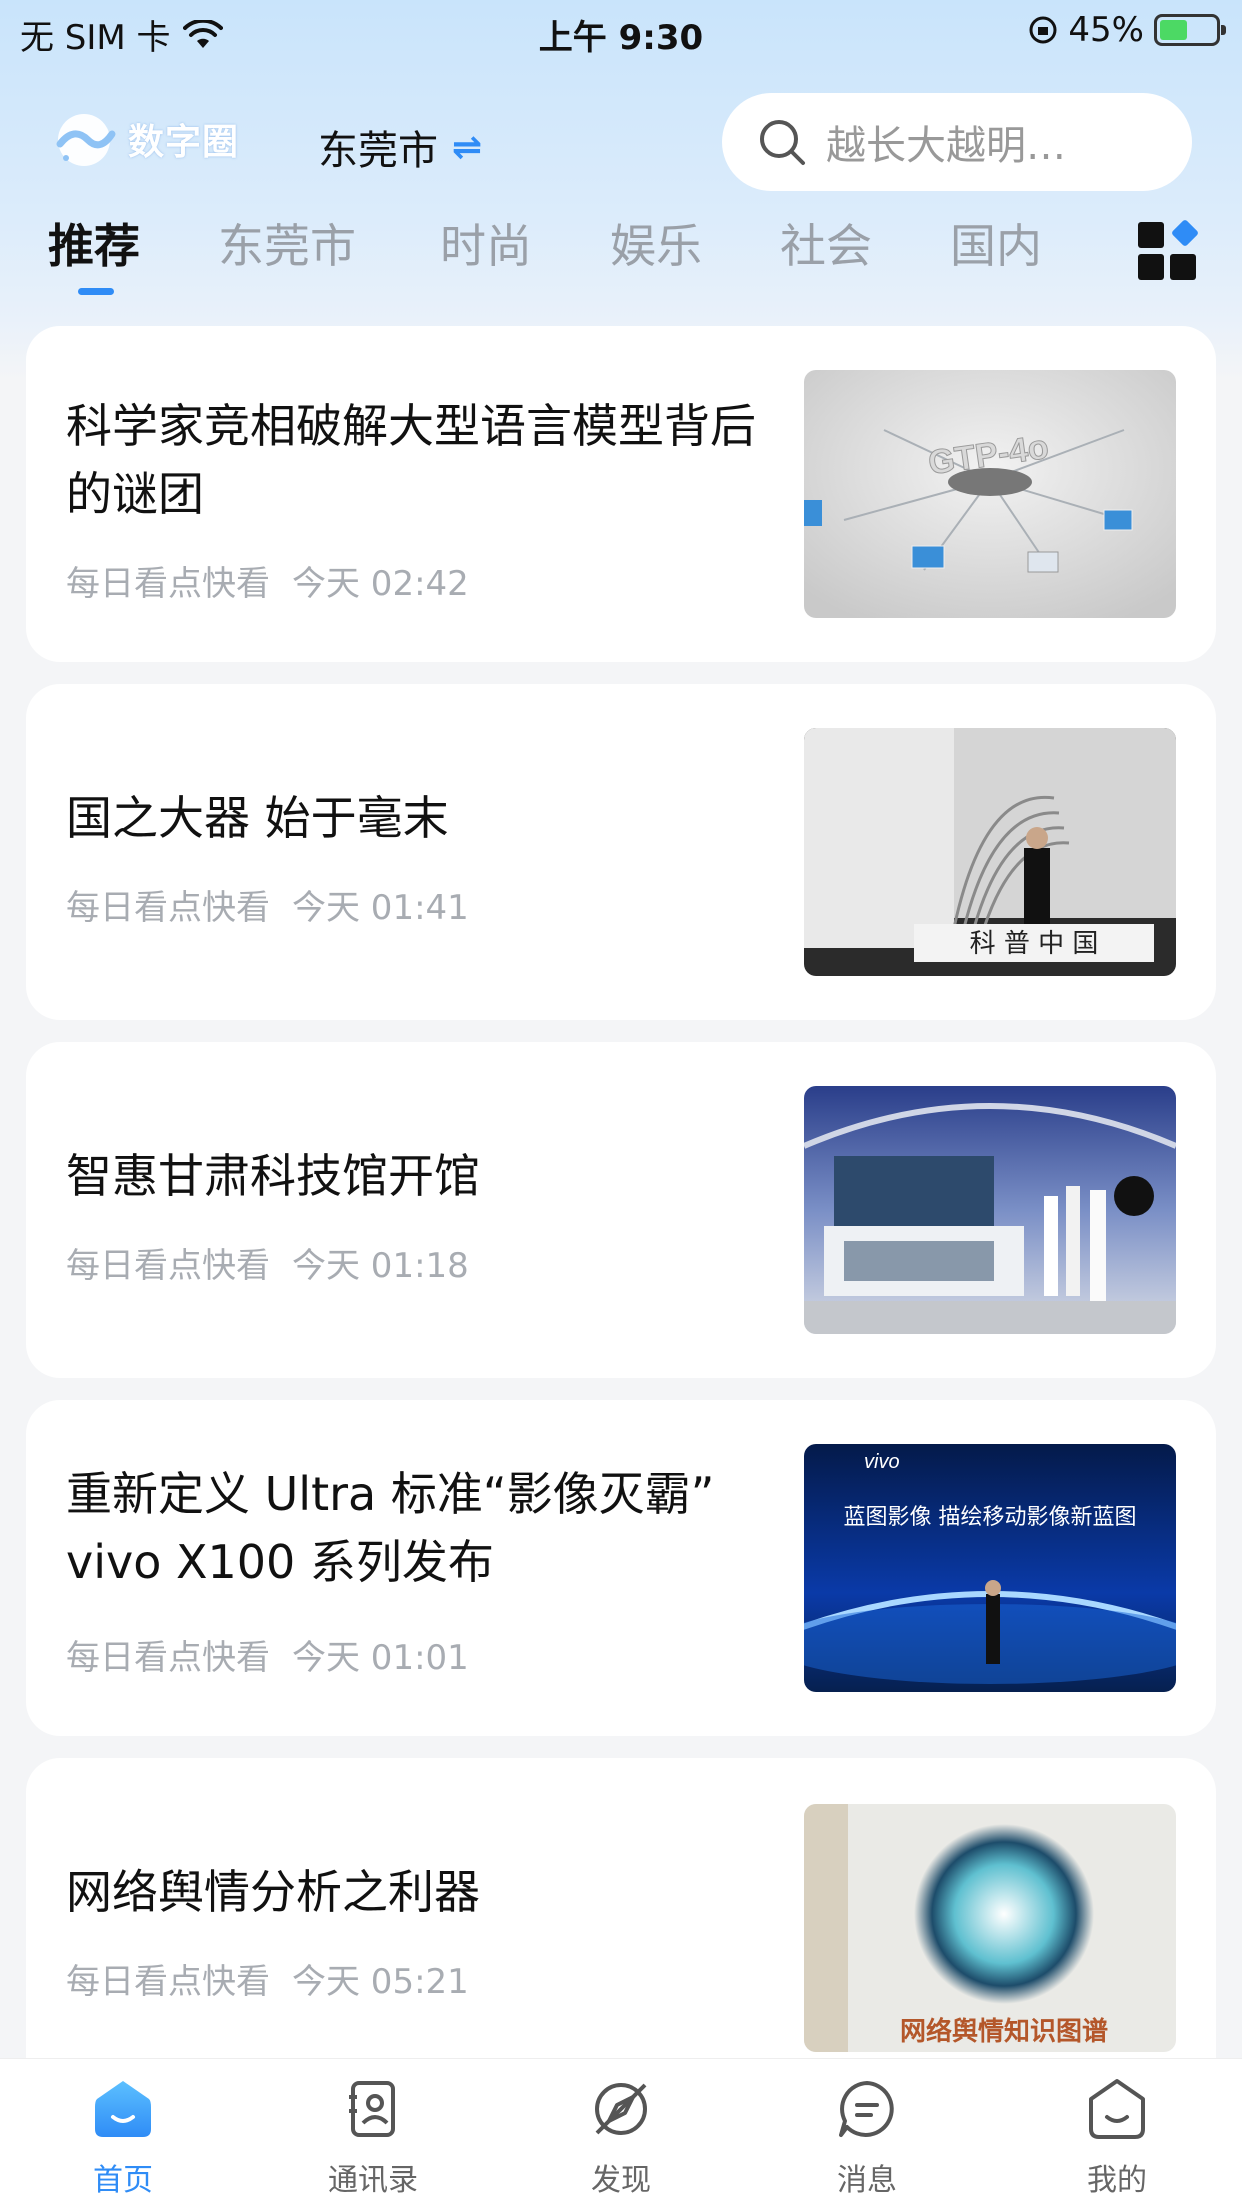 This screenshot has width=1242, height=2208. What do you see at coordinates (378, 151) in the screenshot?
I see `city-label: 东莞市` at bounding box center [378, 151].